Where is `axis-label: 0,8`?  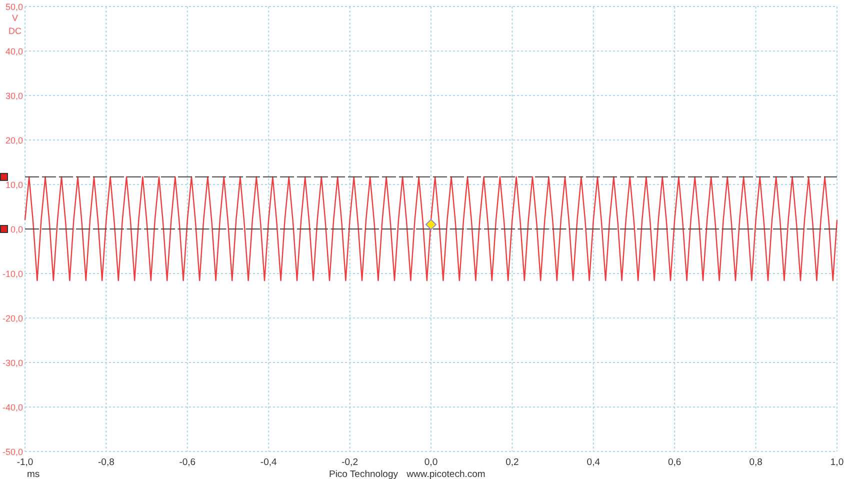 axis-label: 0,8 is located at coordinates (755, 462).